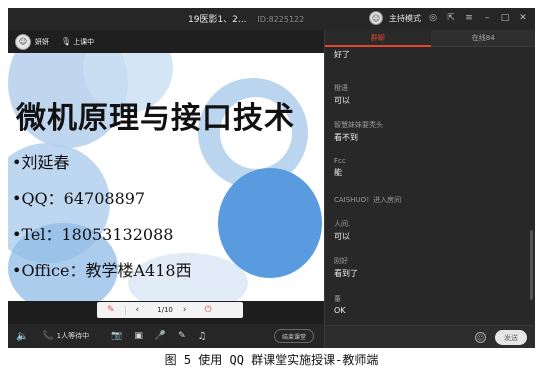 This screenshot has width=543, height=387. I want to click on host-avatar: ☺, so click(376, 18).